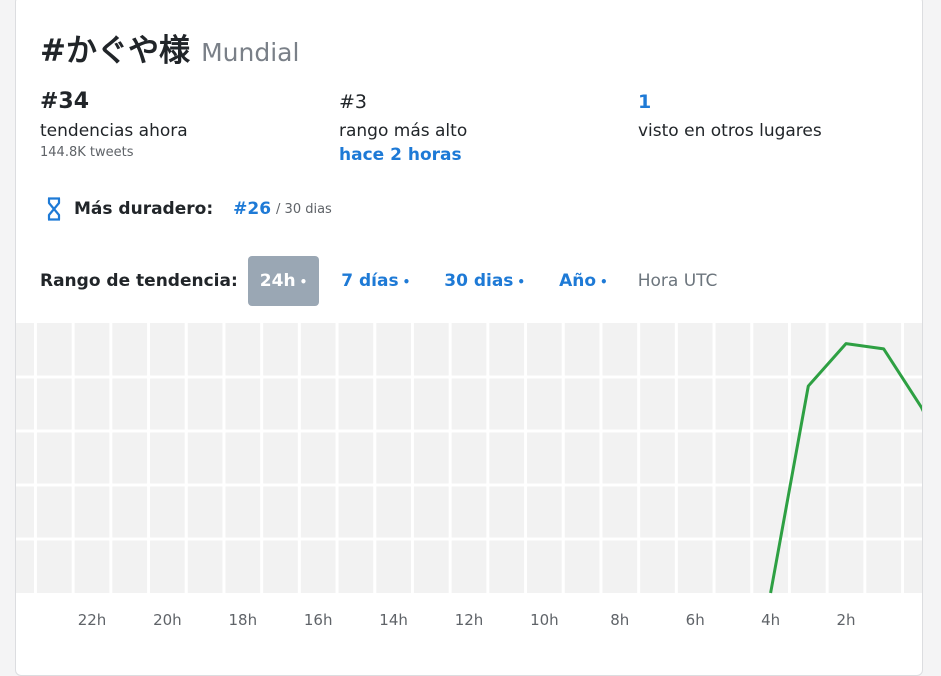  I want to click on highest-rank-value: #3, so click(353, 102).